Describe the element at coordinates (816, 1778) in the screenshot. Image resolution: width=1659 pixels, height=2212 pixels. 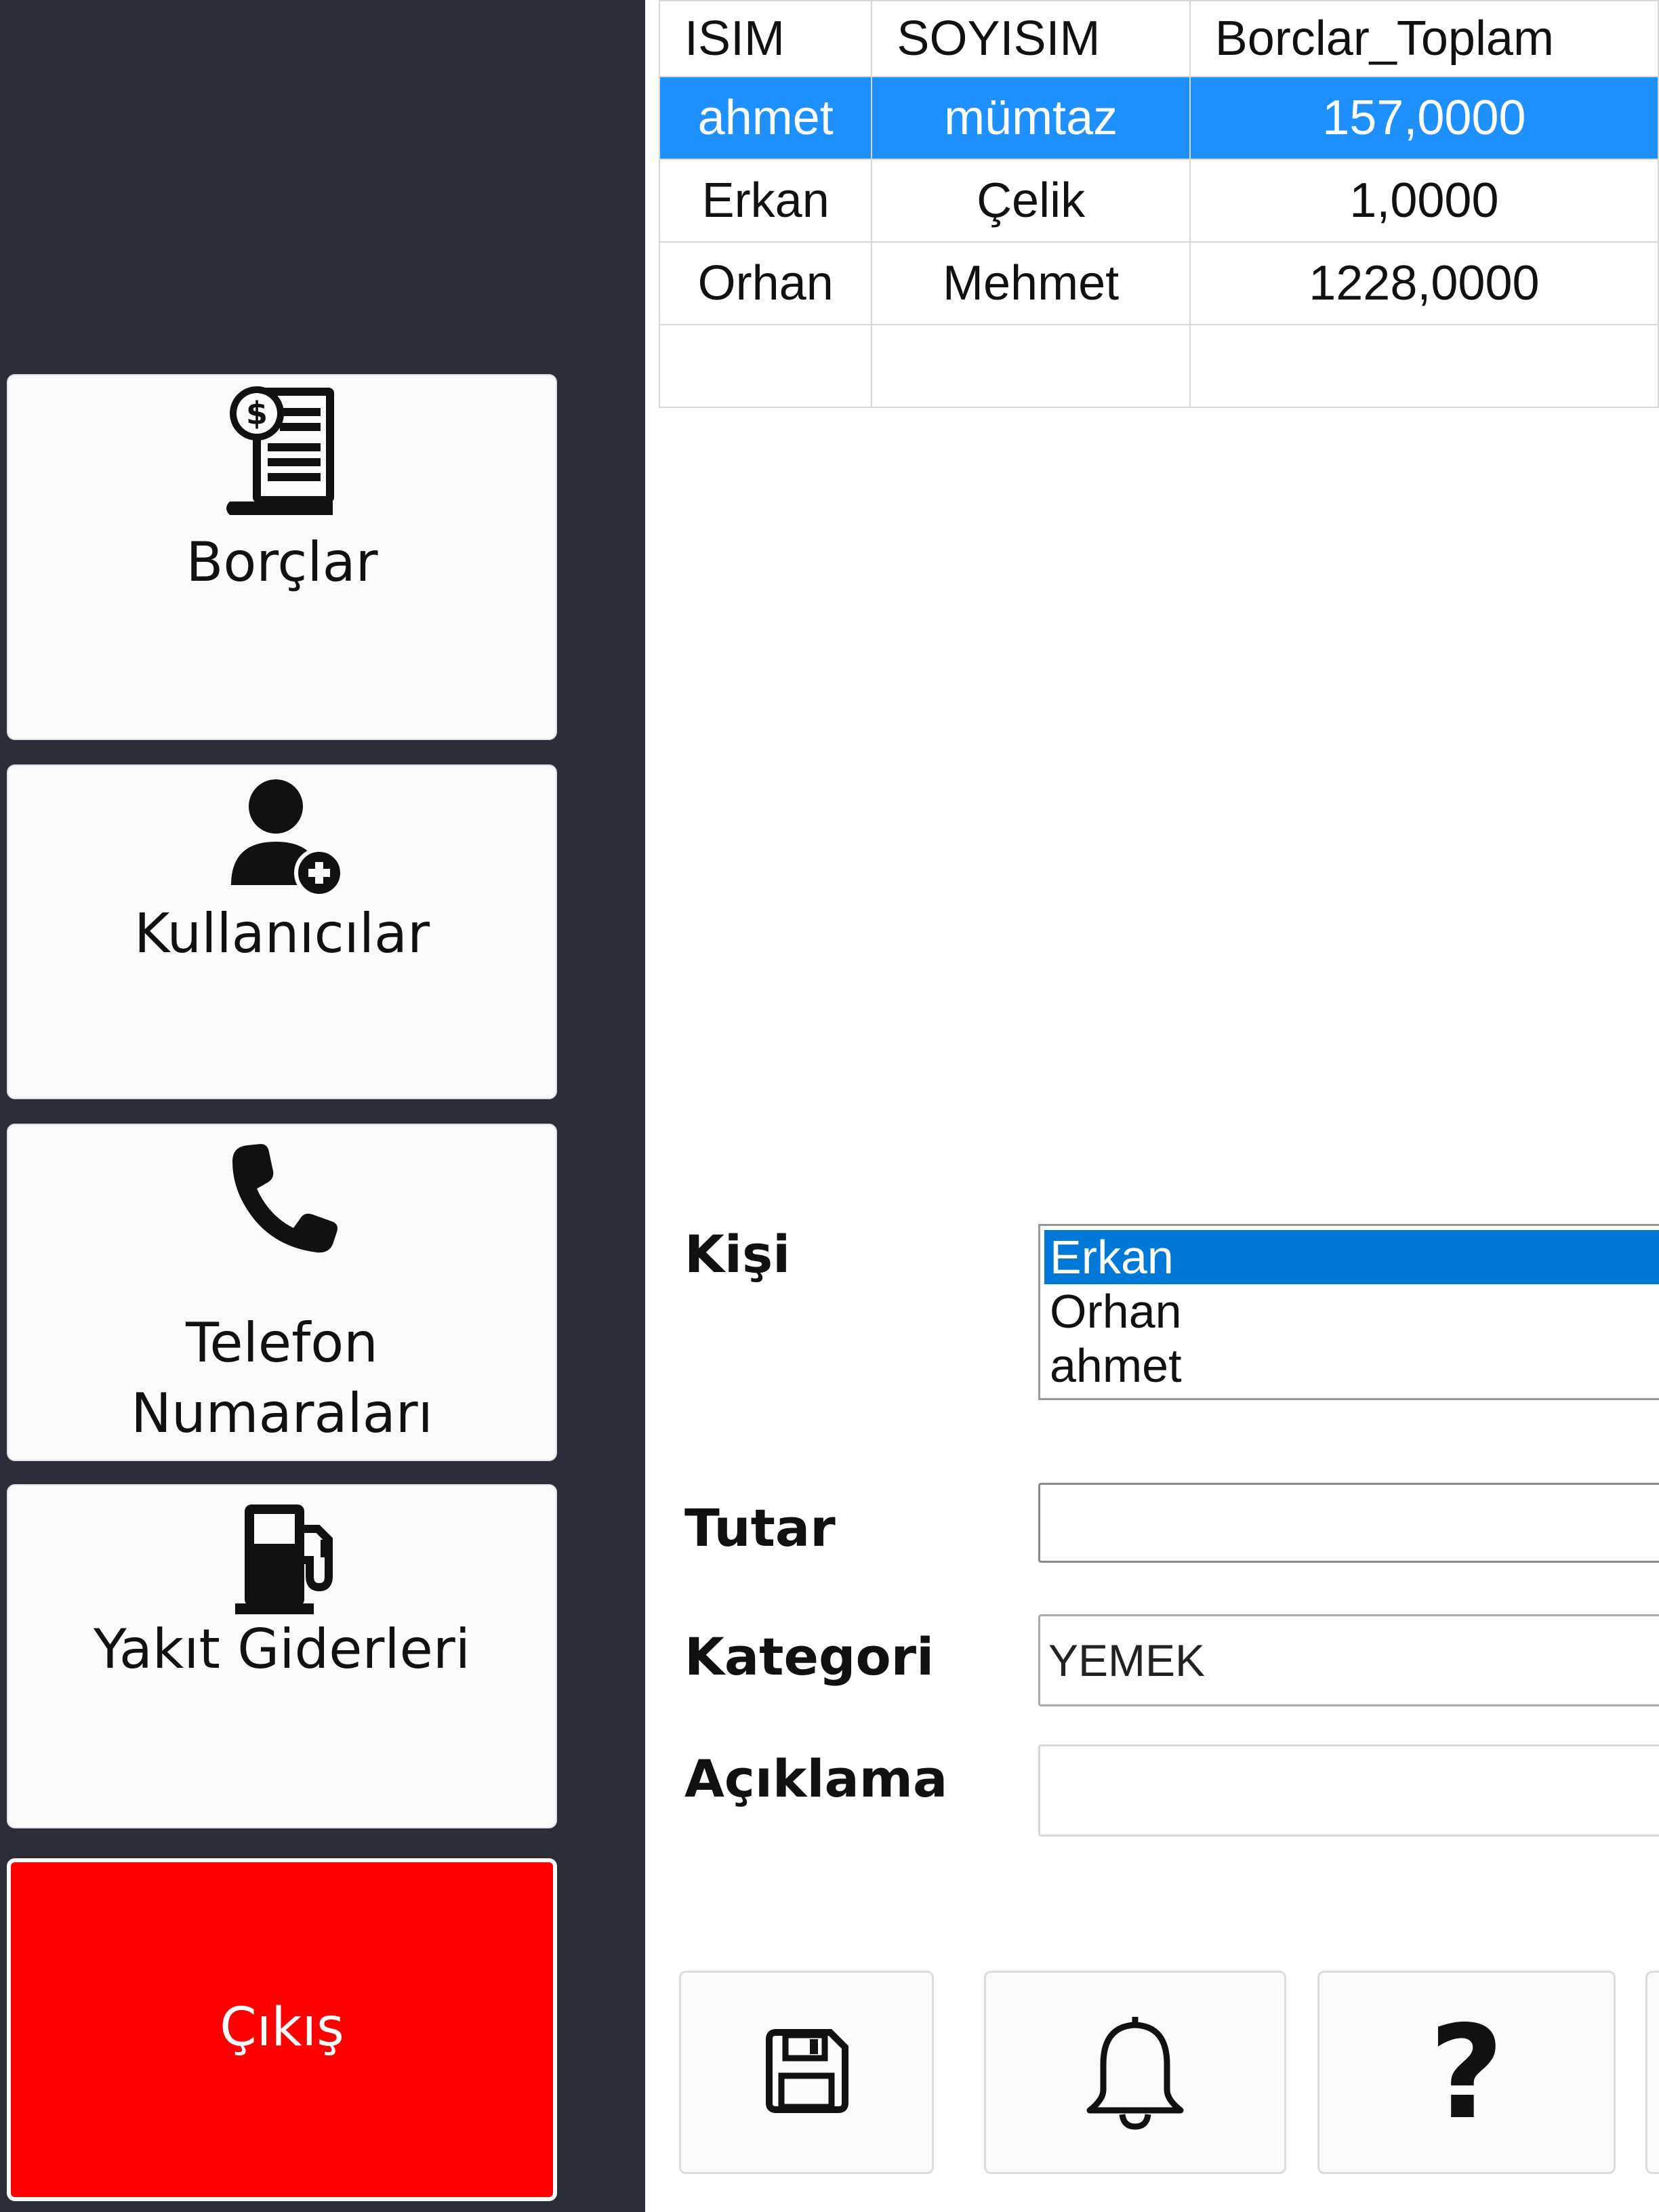
I see `aciklama-label: Açıklama` at that location.